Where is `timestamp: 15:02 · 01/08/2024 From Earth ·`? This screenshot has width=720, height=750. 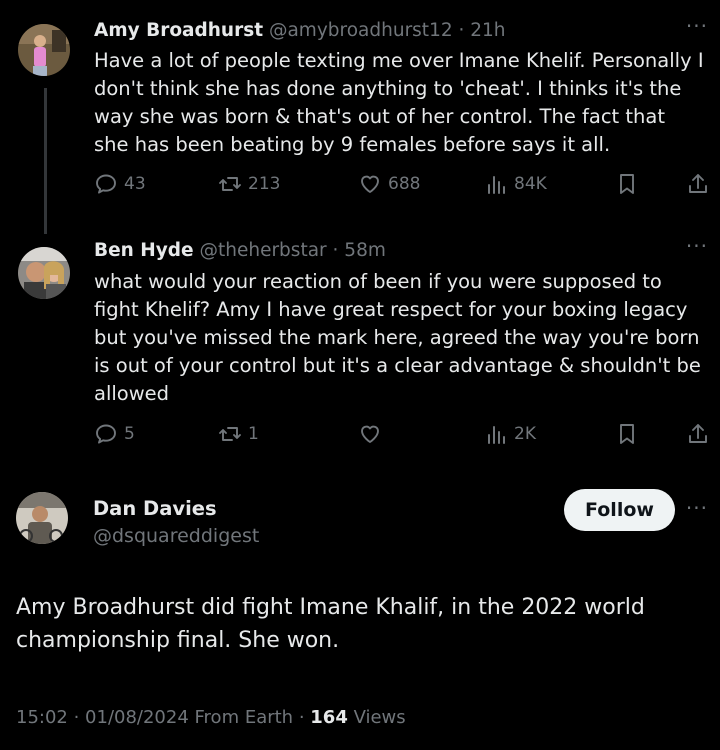 timestamp: 15:02 · 01/08/2024 From Earth · is located at coordinates (163, 717).